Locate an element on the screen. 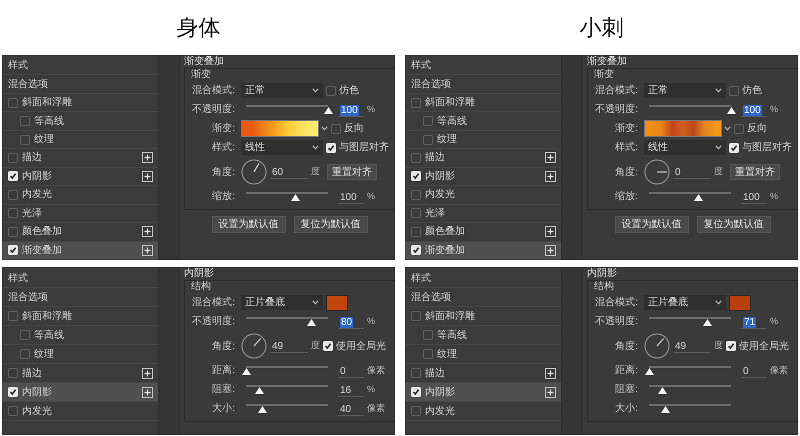 Image resolution: width=800 pixels, height=436 pixels. value-field: 71 is located at coordinates (754, 321).